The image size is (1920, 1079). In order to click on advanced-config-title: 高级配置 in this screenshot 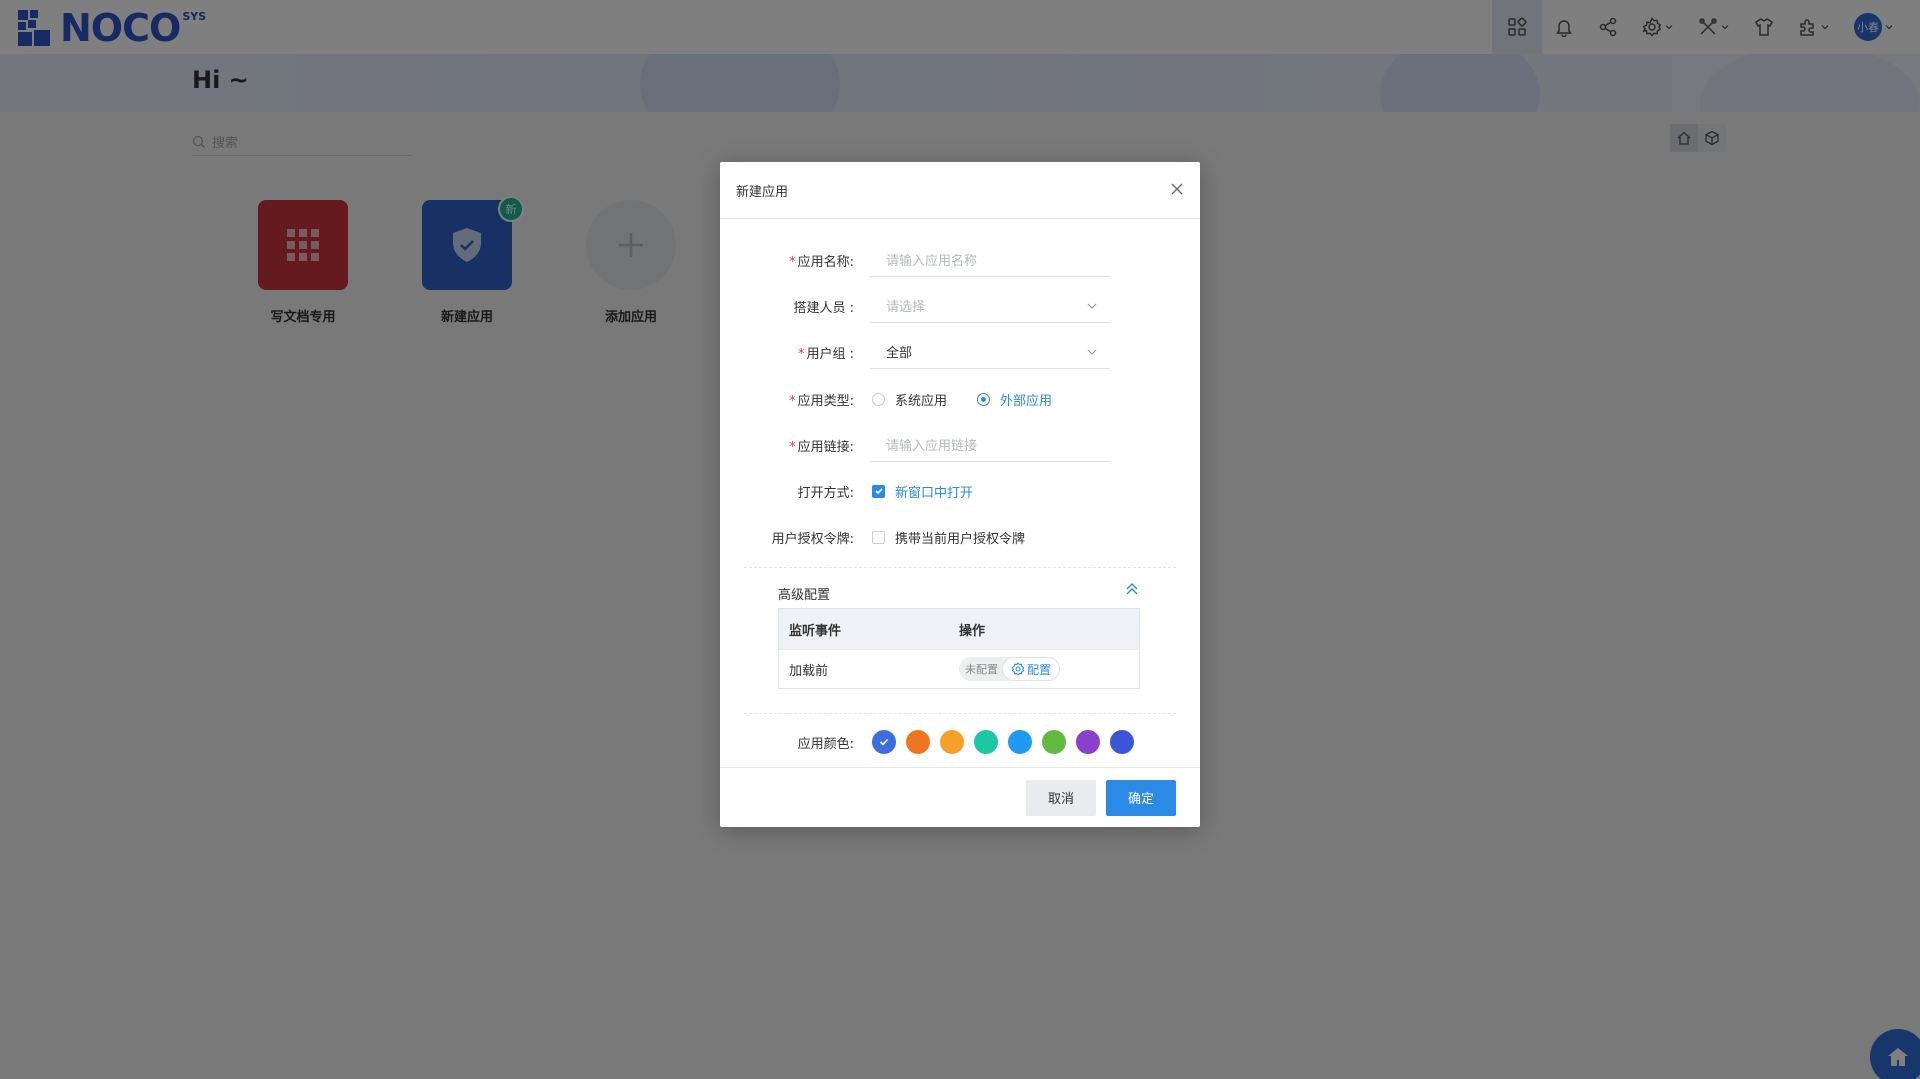, I will do `click(804, 595)`.